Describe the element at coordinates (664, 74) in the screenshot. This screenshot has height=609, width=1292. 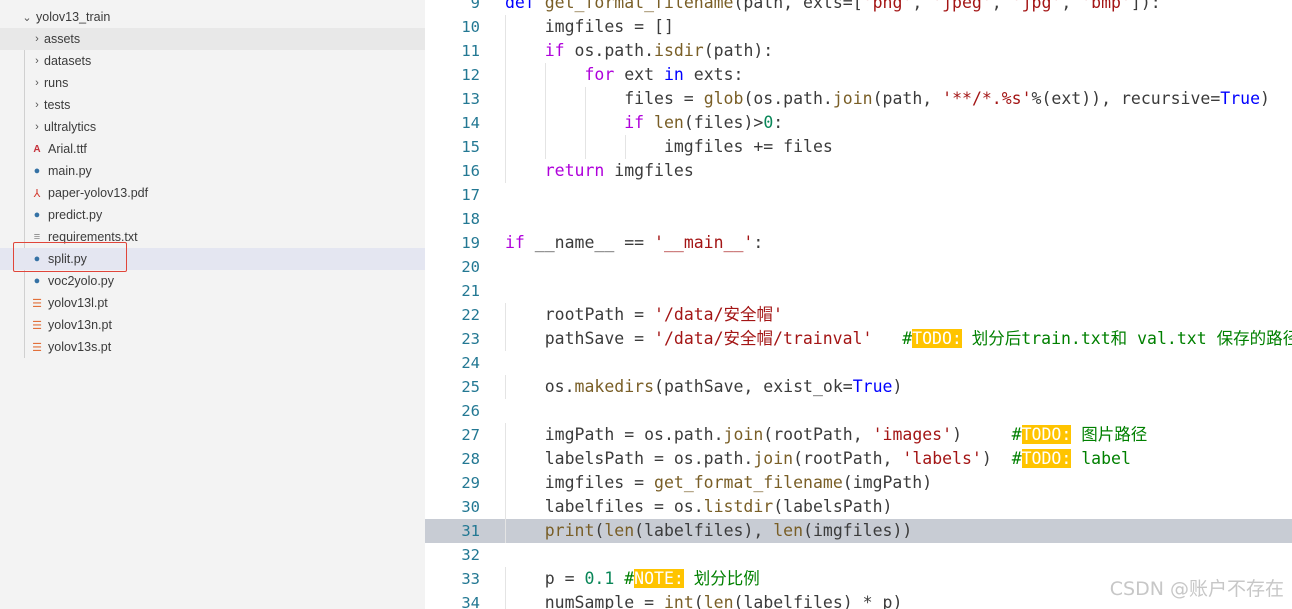
I see `code-text: for ext in exts:` at that location.